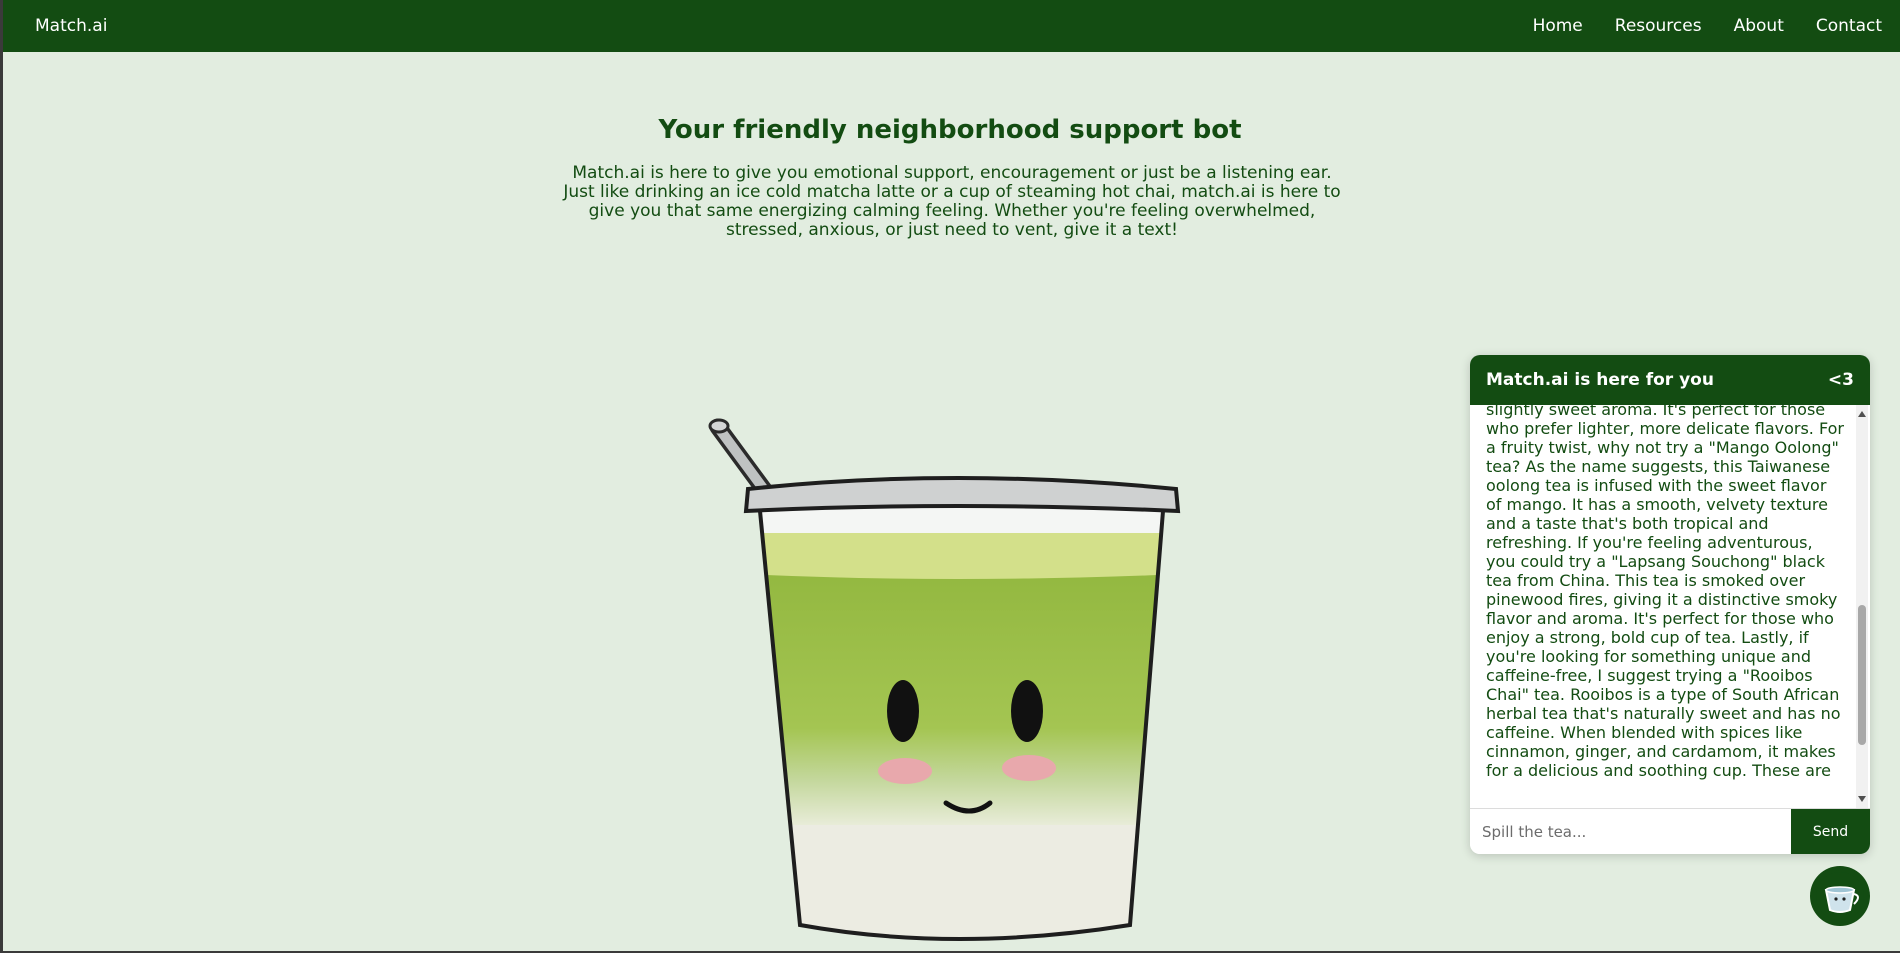 The image size is (1900, 953). Describe the element at coordinates (1862, 675) in the screenshot. I see `scroll-thumb` at that location.